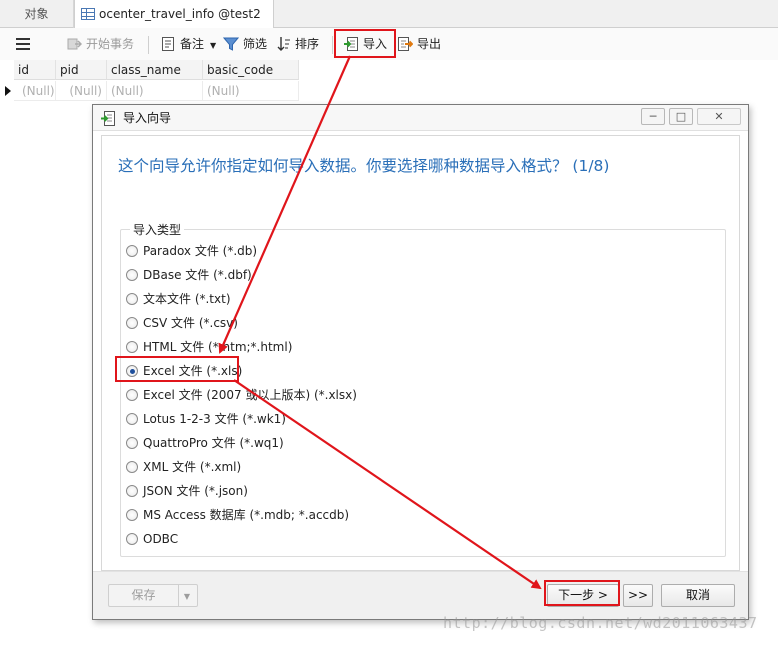 This screenshot has height=645, width=778. Describe the element at coordinates (177, 369) in the screenshot. I see `excel-option-highlight-box` at that location.